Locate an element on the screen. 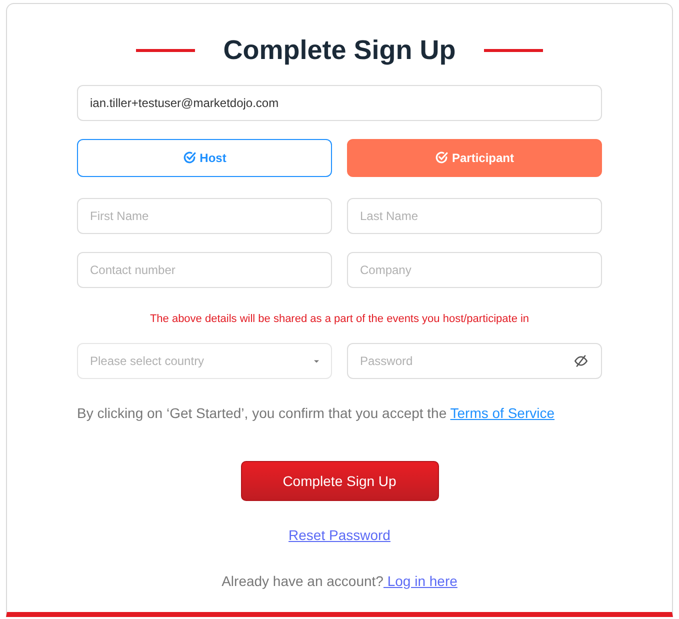 The width and height of the screenshot is (679, 619). page-title: Complete Sign Up is located at coordinates (339, 50).